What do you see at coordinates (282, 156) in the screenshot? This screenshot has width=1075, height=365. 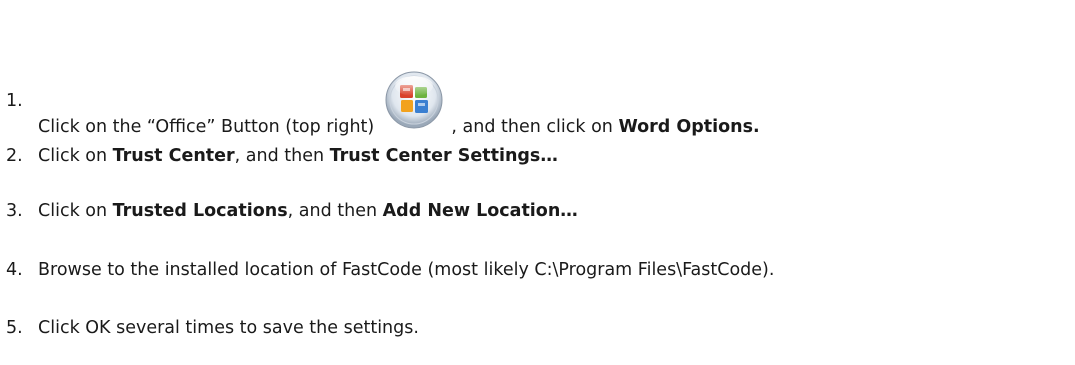 I see `step-2-mid: , and then` at bounding box center [282, 156].